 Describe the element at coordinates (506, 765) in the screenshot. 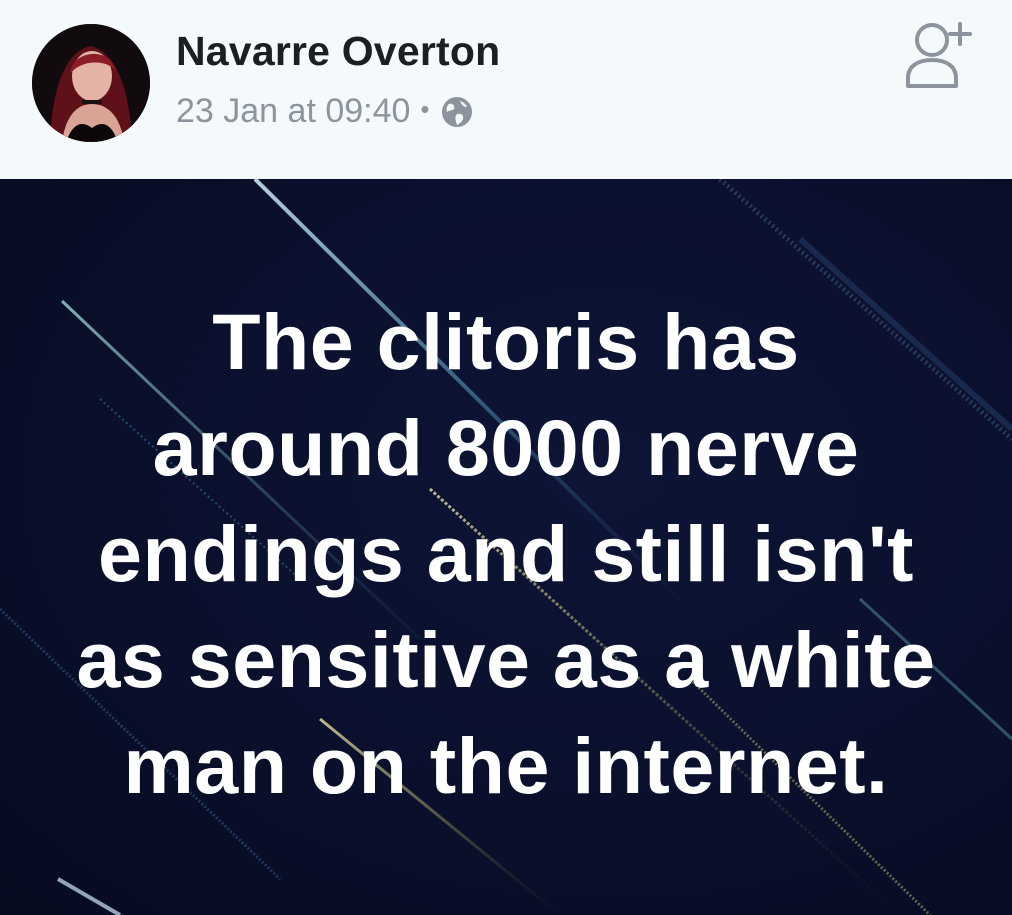

I see `quote-line: man on the internet.` at that location.